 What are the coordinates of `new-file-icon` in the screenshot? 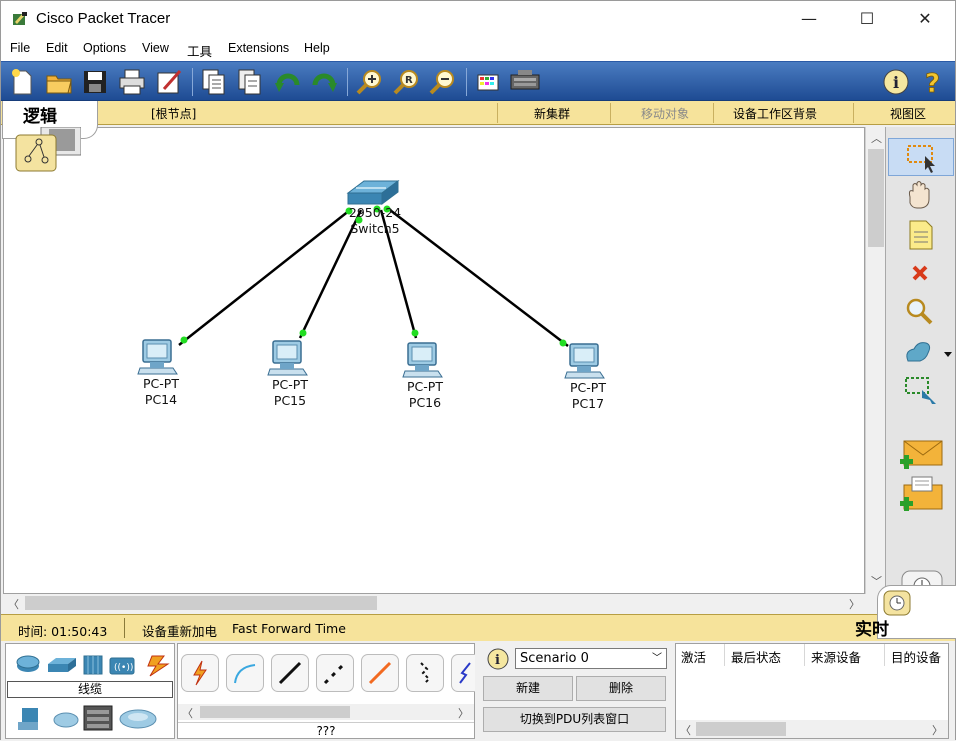 It's located at (22, 82).